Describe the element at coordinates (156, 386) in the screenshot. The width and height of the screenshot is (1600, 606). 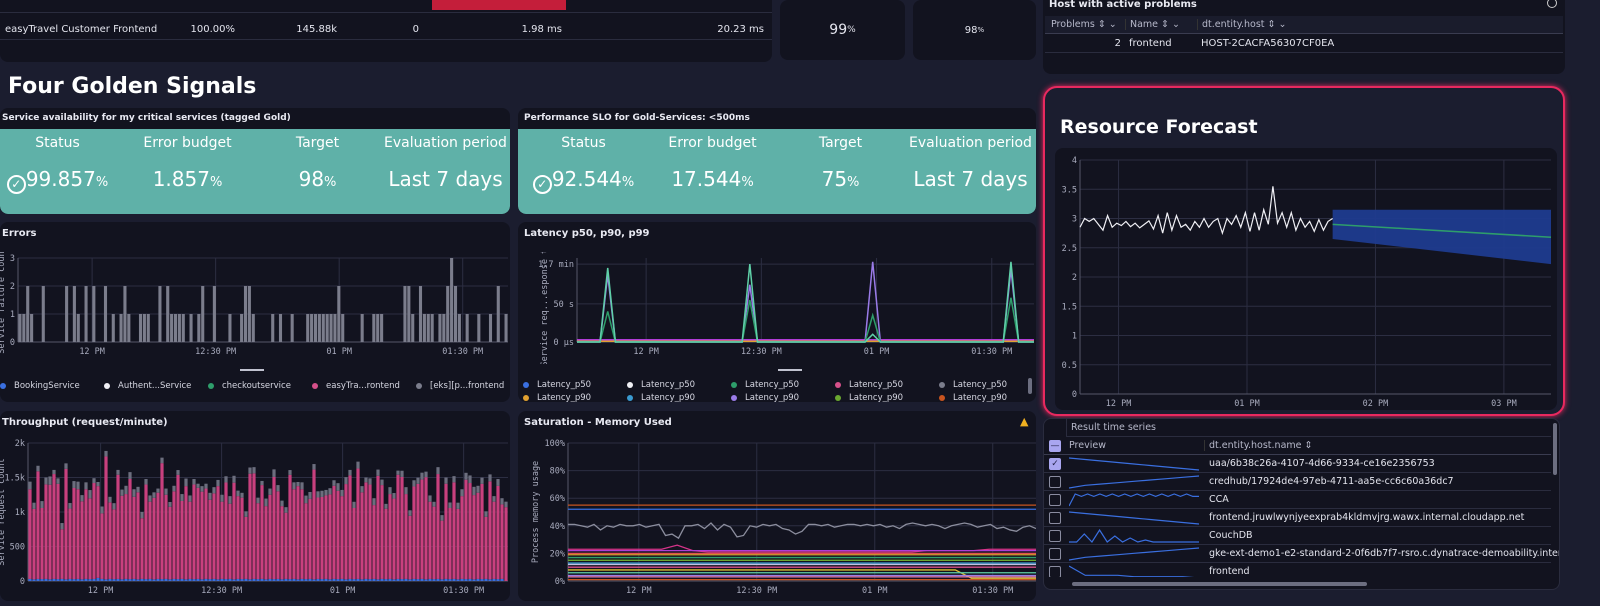
I see `legend-item: Authent...Service` at that location.